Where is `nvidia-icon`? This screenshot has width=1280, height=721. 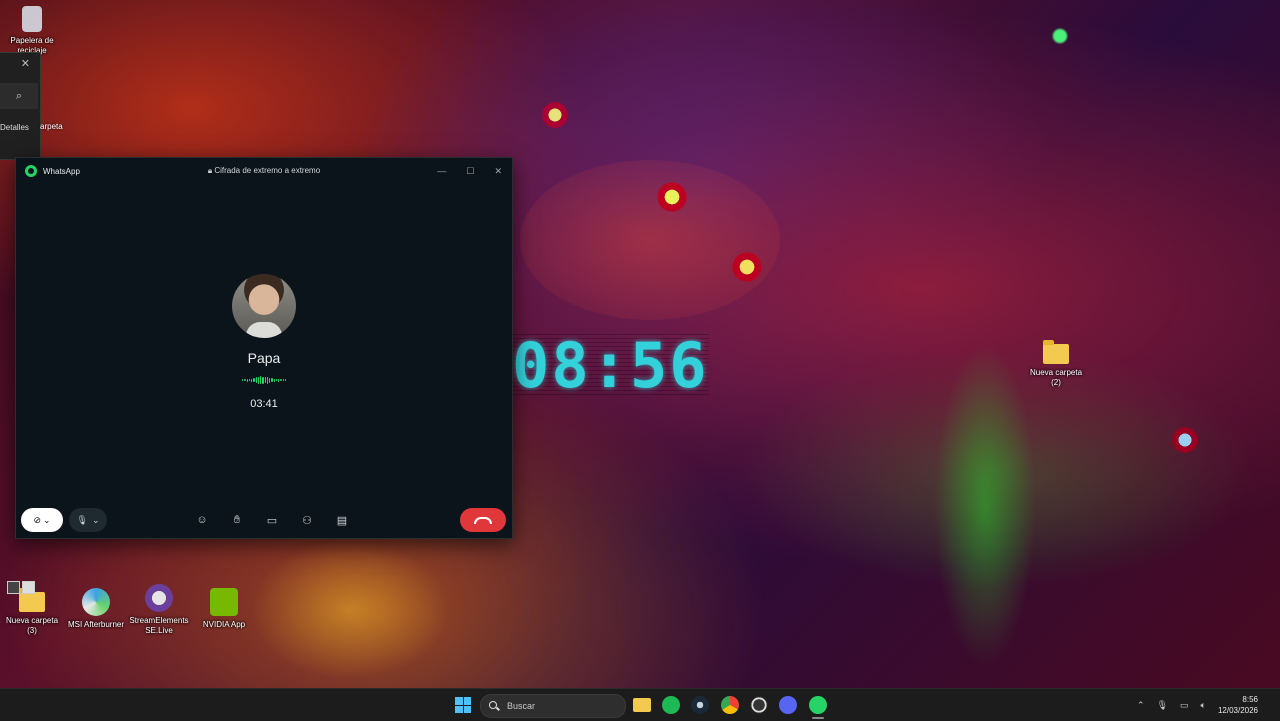
nvidia-icon is located at coordinates (224, 602).